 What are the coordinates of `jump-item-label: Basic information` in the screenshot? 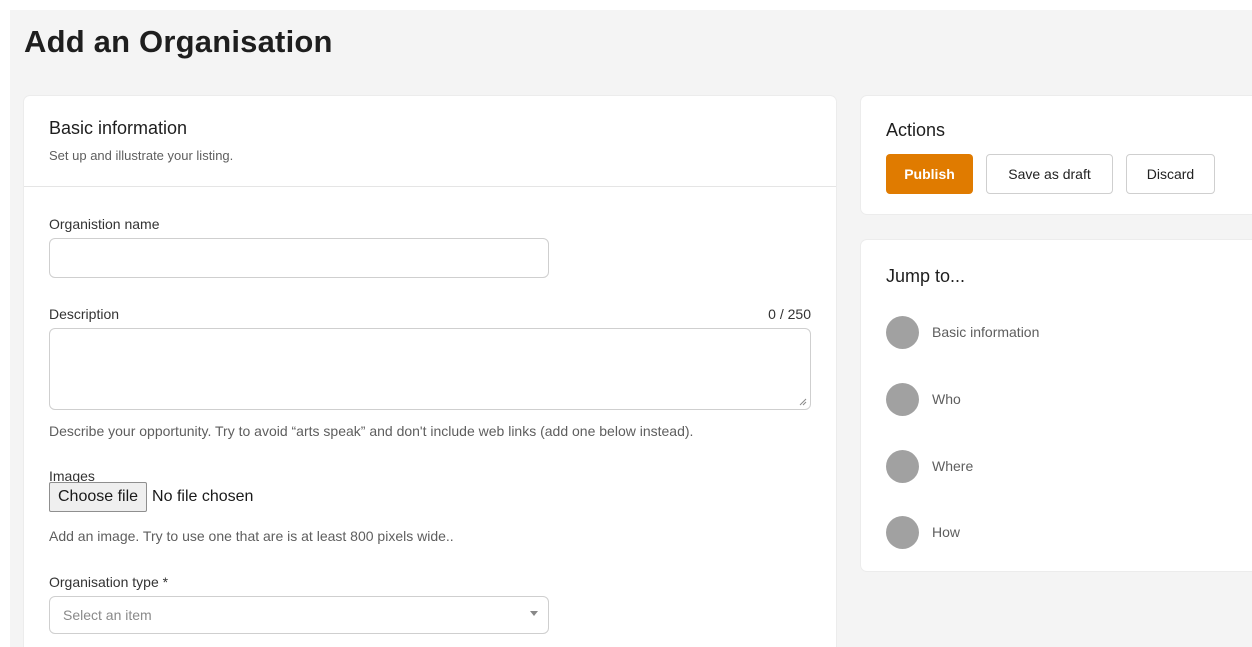 It's located at (986, 332).